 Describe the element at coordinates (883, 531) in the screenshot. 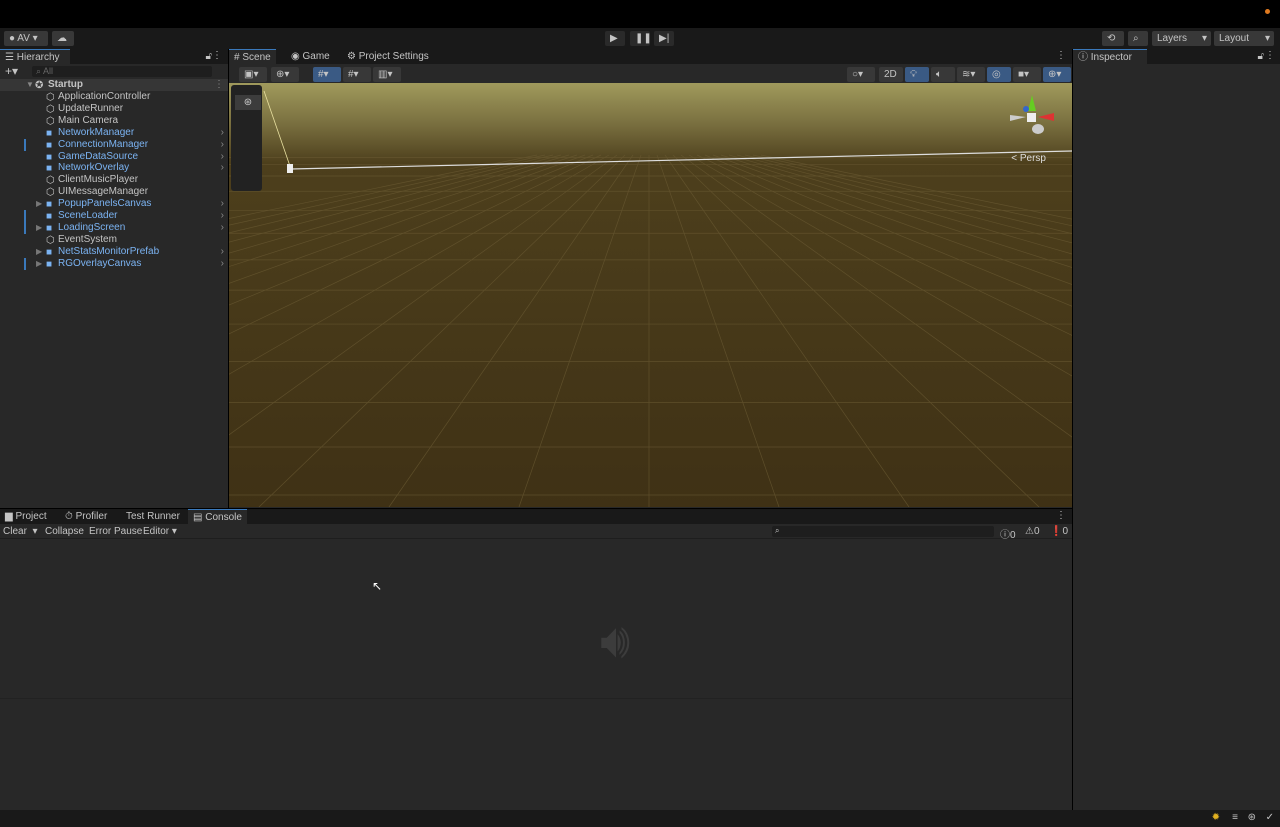

I see `console-search-input: ⌕` at that location.